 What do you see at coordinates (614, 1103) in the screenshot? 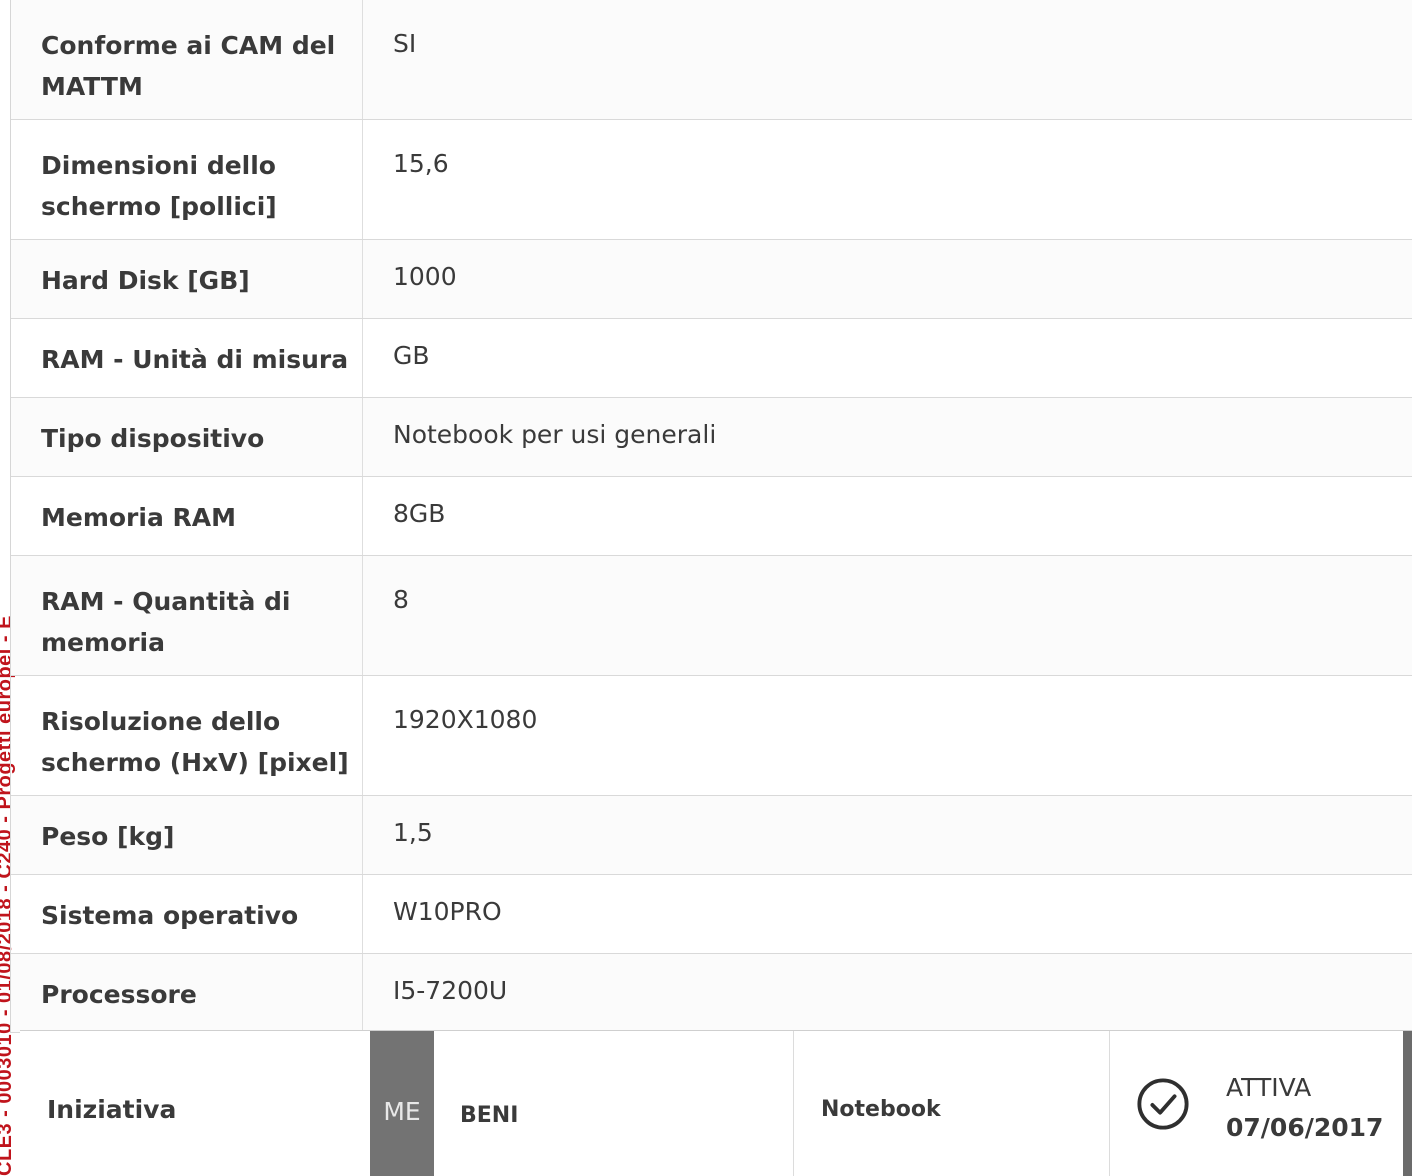
I see `initiative-category: BENI` at bounding box center [614, 1103].